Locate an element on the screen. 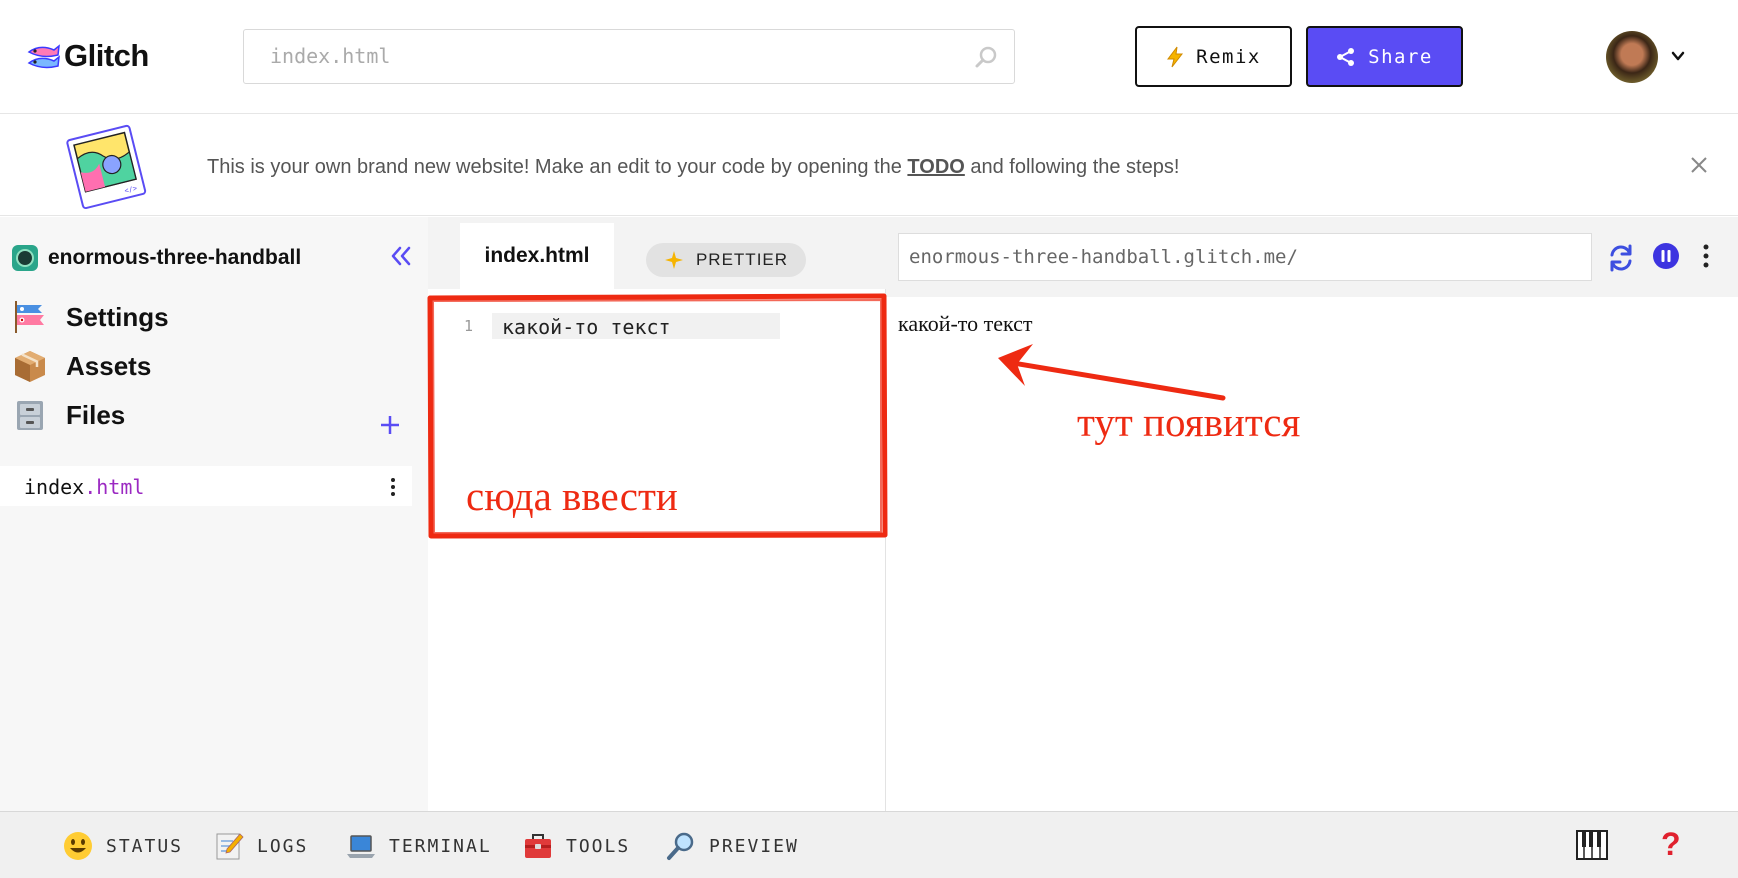 The height and width of the screenshot is (878, 1738). project-name-row: enormous-three-handball is located at coordinates (156, 258).